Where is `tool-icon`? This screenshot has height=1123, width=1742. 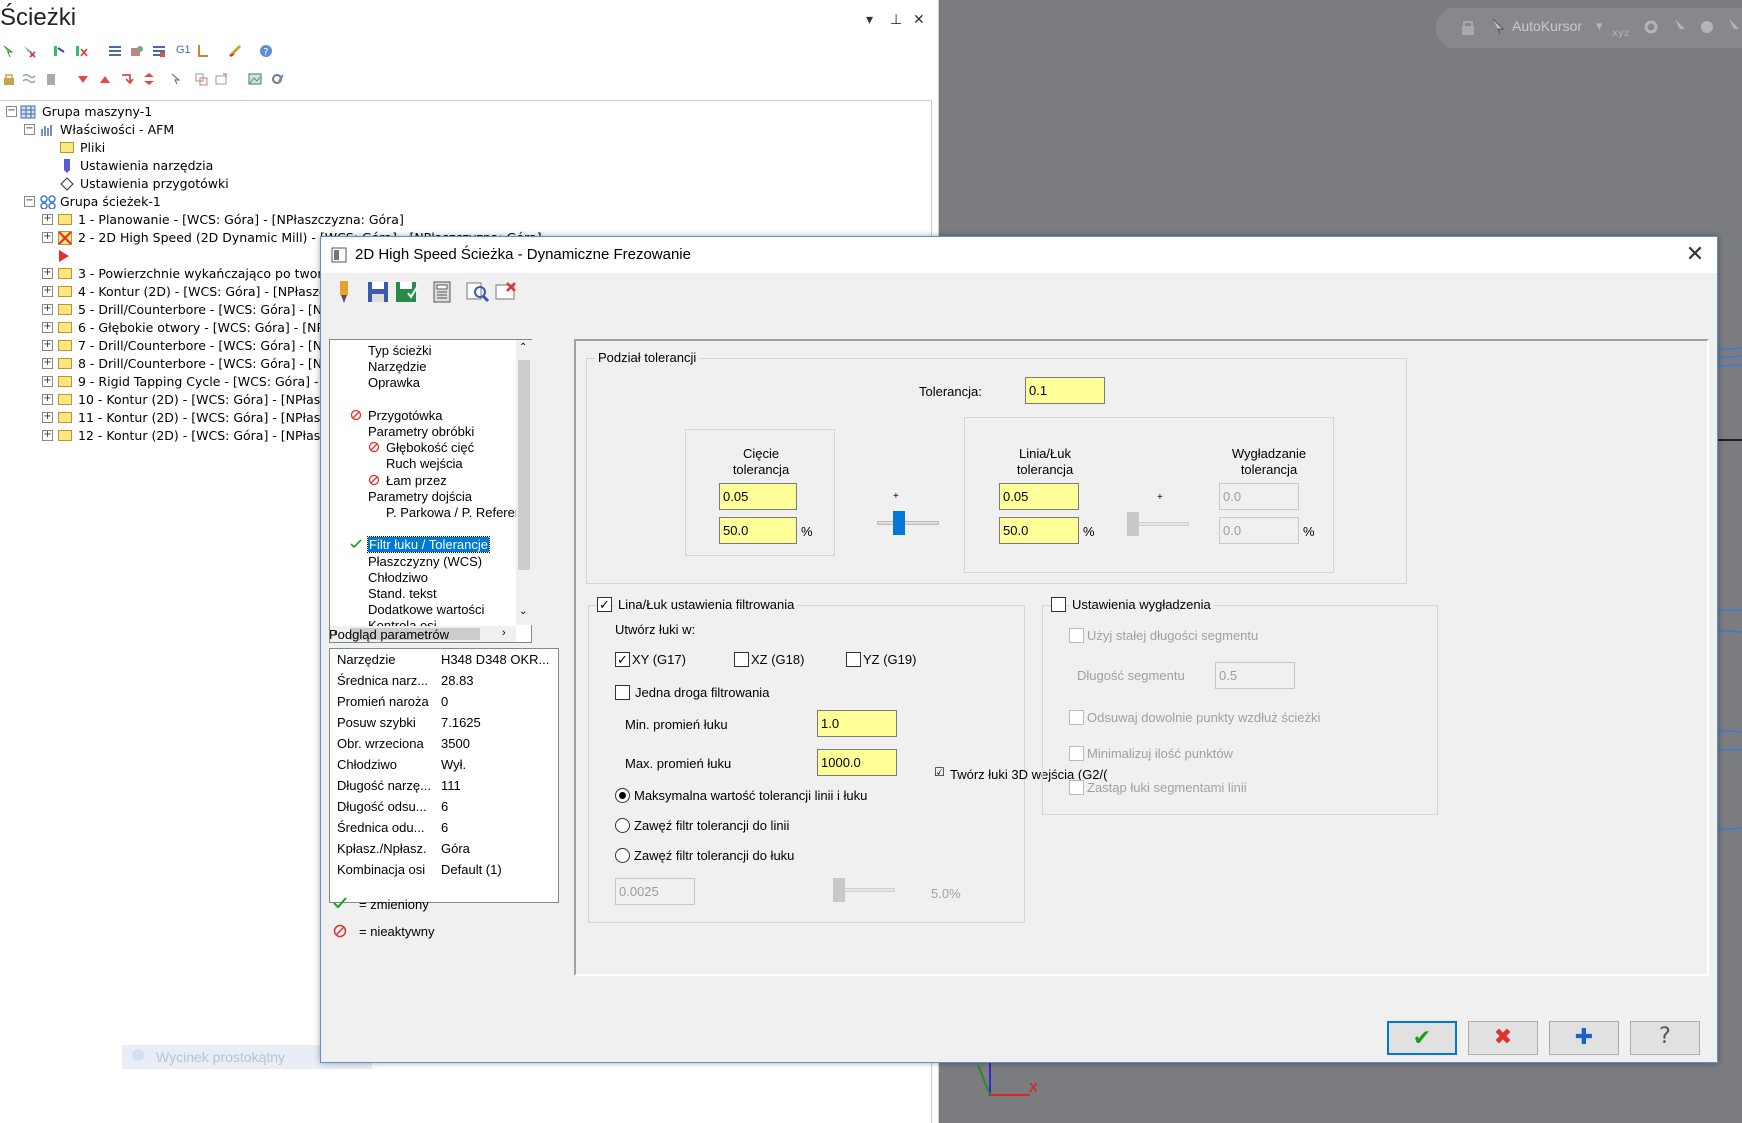
tool-icon is located at coordinates (344, 292).